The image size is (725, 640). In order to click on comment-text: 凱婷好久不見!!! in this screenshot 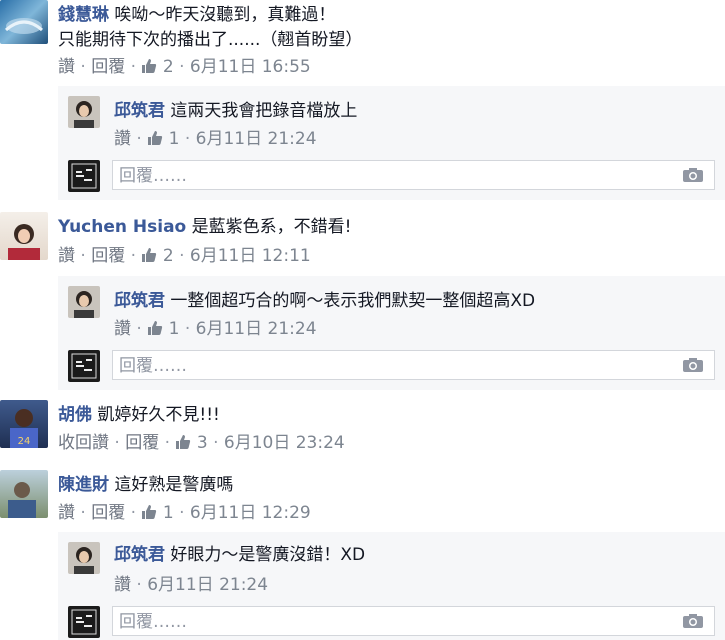, I will do `click(158, 415)`.